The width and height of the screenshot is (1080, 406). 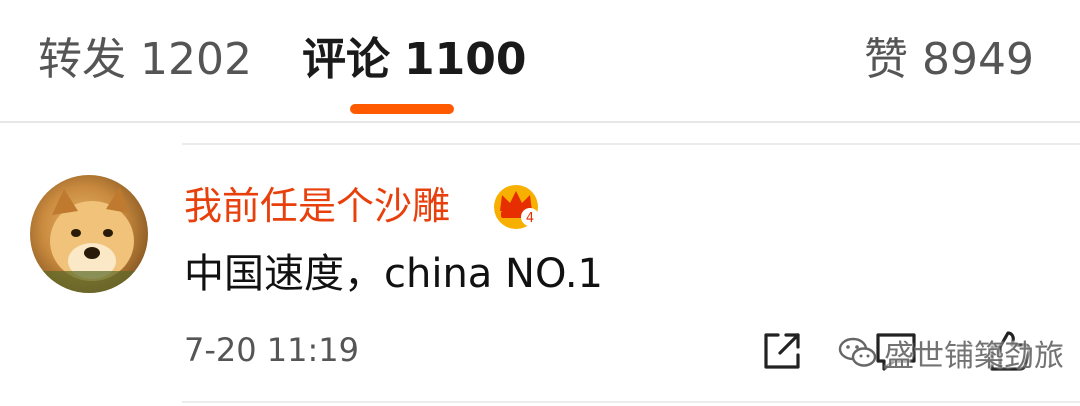 I want to click on watermark: 盛世铺築劲旅, so click(x=951, y=353).